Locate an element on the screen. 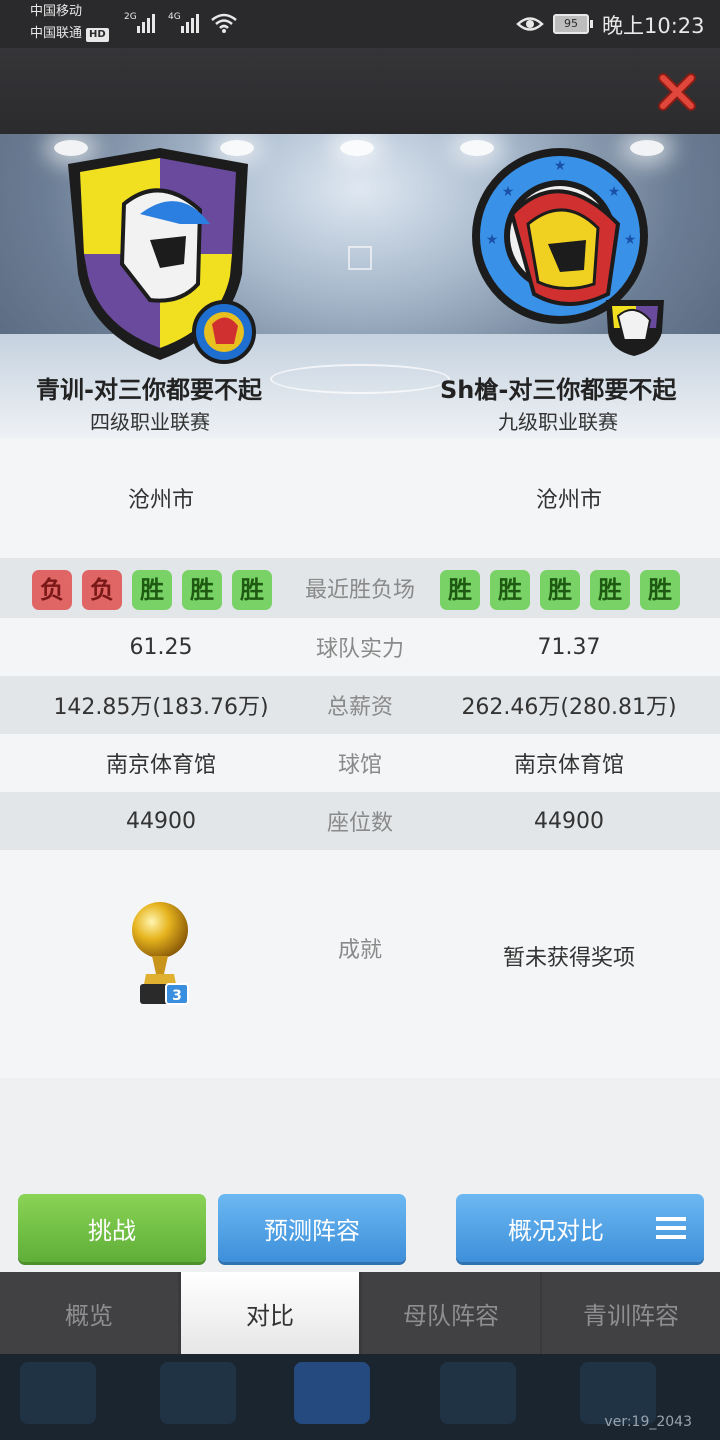  arena-row: 南京体育馆 球馆 南京体育馆 is located at coordinates (360, 763).